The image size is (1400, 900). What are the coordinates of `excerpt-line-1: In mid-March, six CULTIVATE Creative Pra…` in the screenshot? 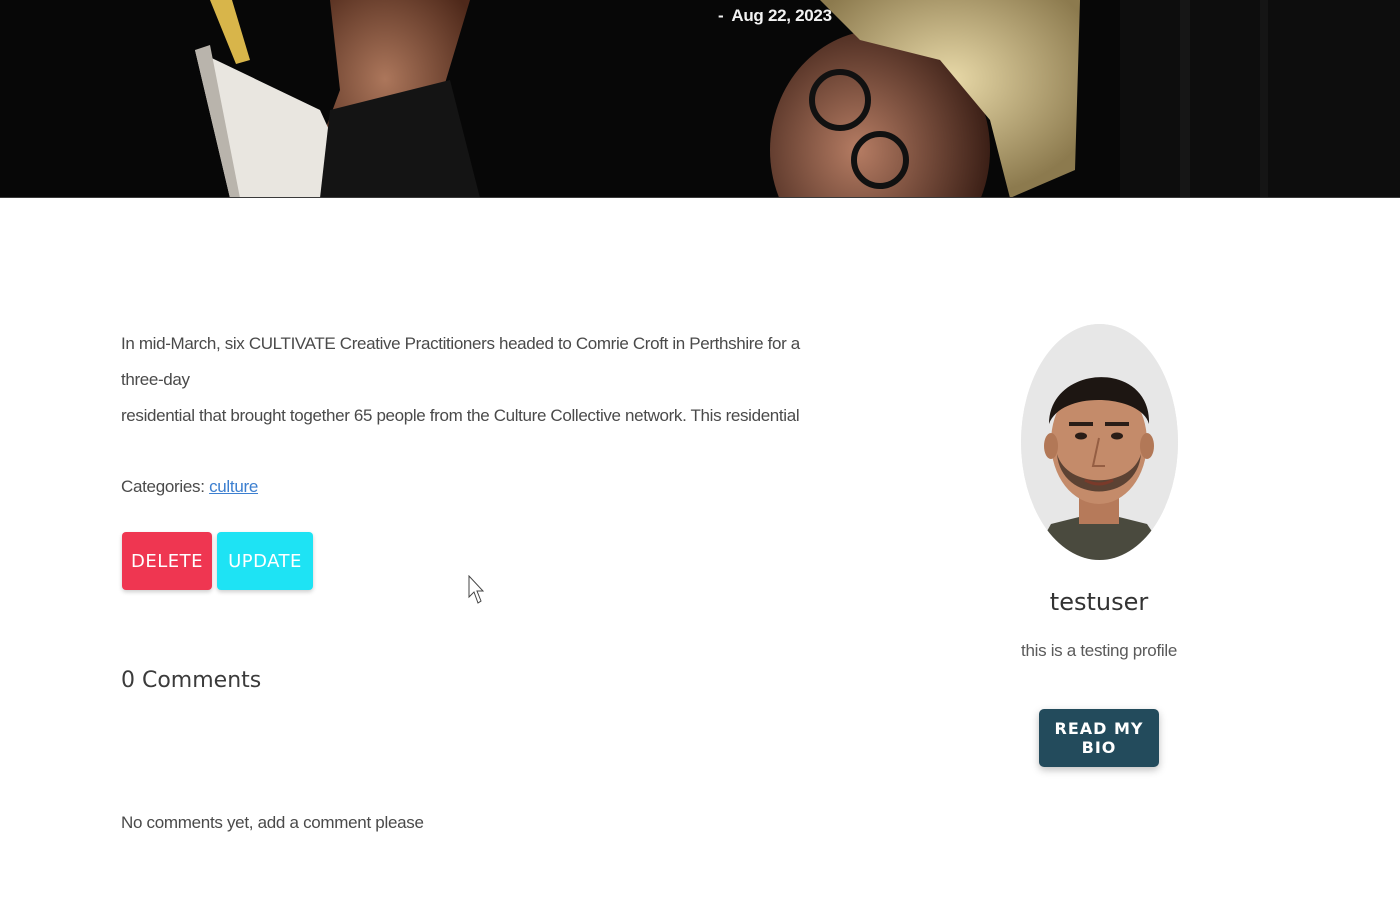 It's located at (460, 361).